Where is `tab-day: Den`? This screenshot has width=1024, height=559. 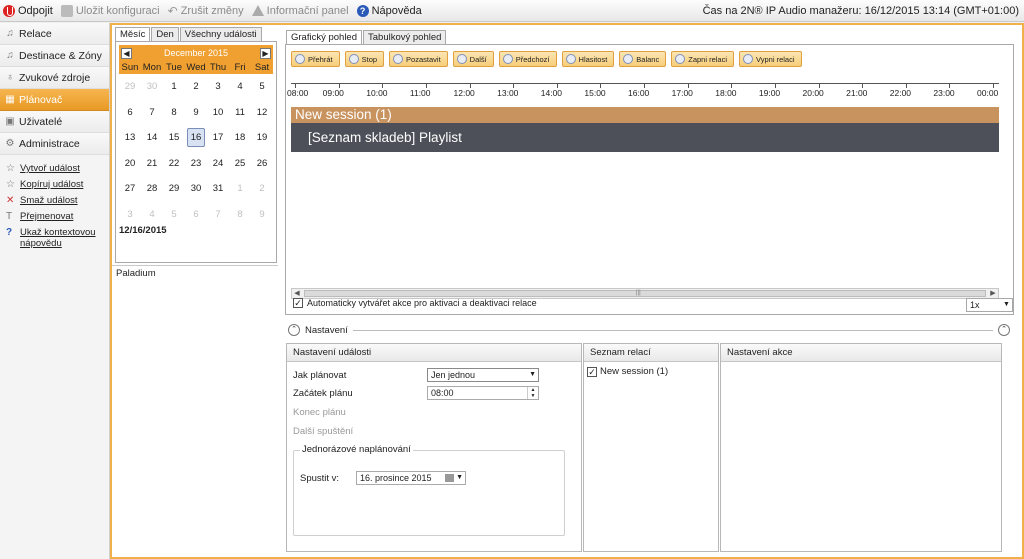 tab-day: Den is located at coordinates (165, 34).